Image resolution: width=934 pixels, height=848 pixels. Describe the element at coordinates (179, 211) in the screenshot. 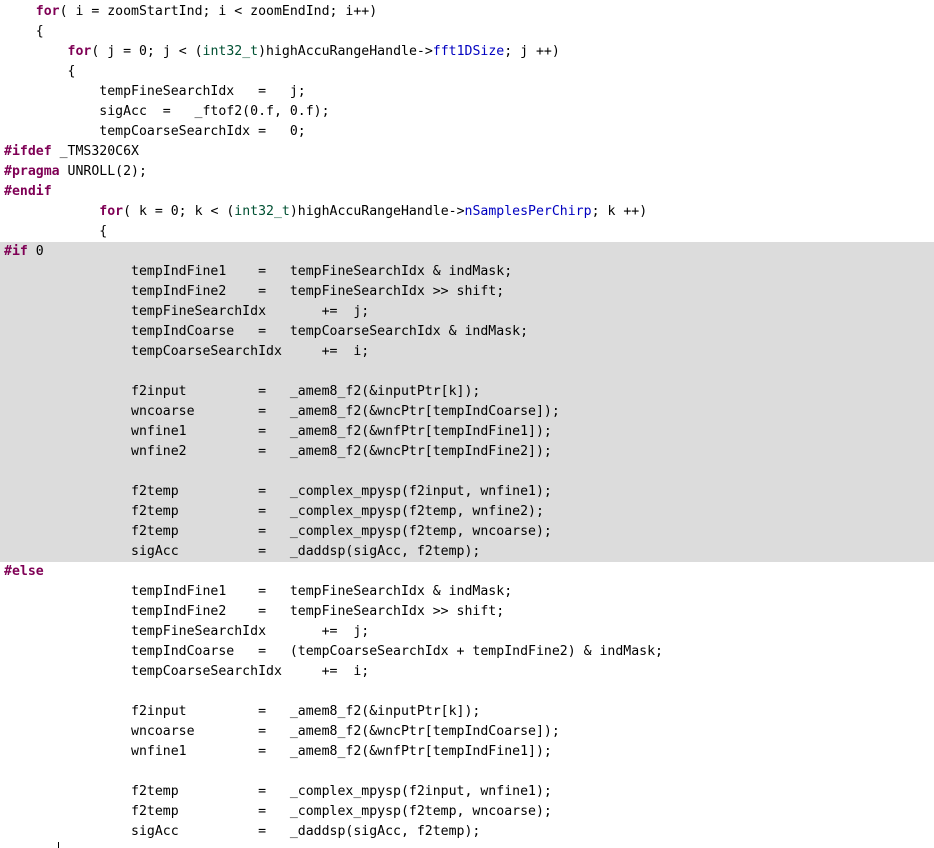

I see `code-token-plain: ( k = 0; k < (` at that location.